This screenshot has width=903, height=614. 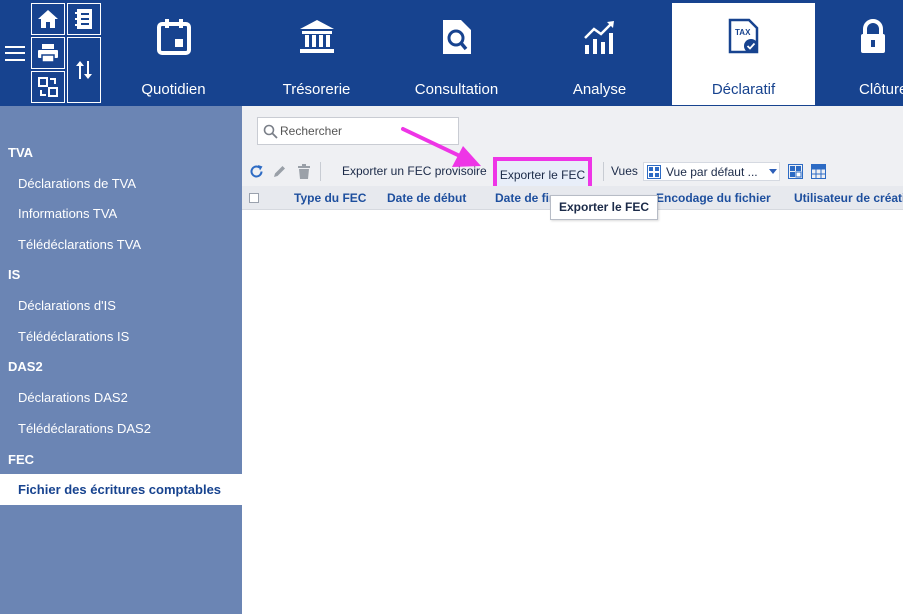 I want to click on module-consultation: Consultation, so click(x=456, y=53).